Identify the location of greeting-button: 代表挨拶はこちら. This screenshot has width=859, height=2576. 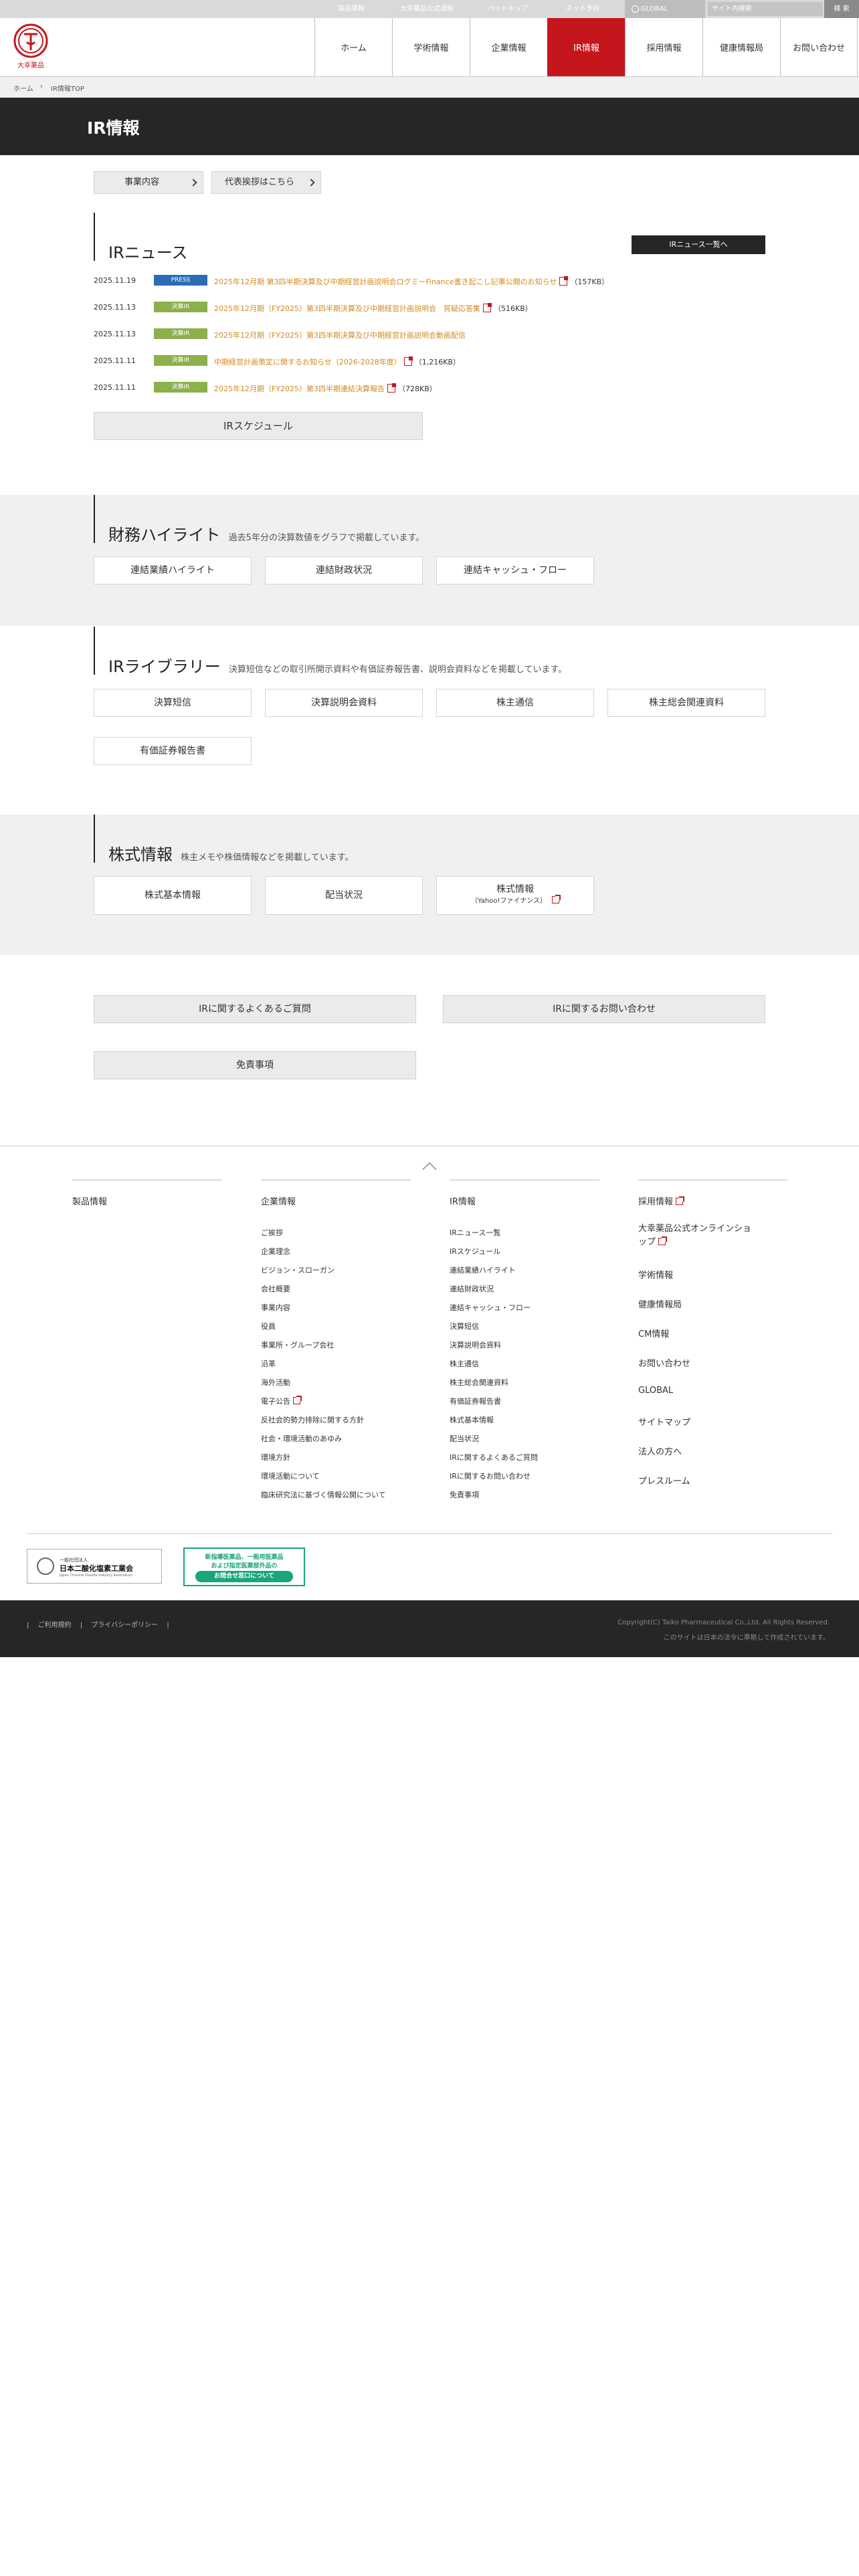
(266, 182).